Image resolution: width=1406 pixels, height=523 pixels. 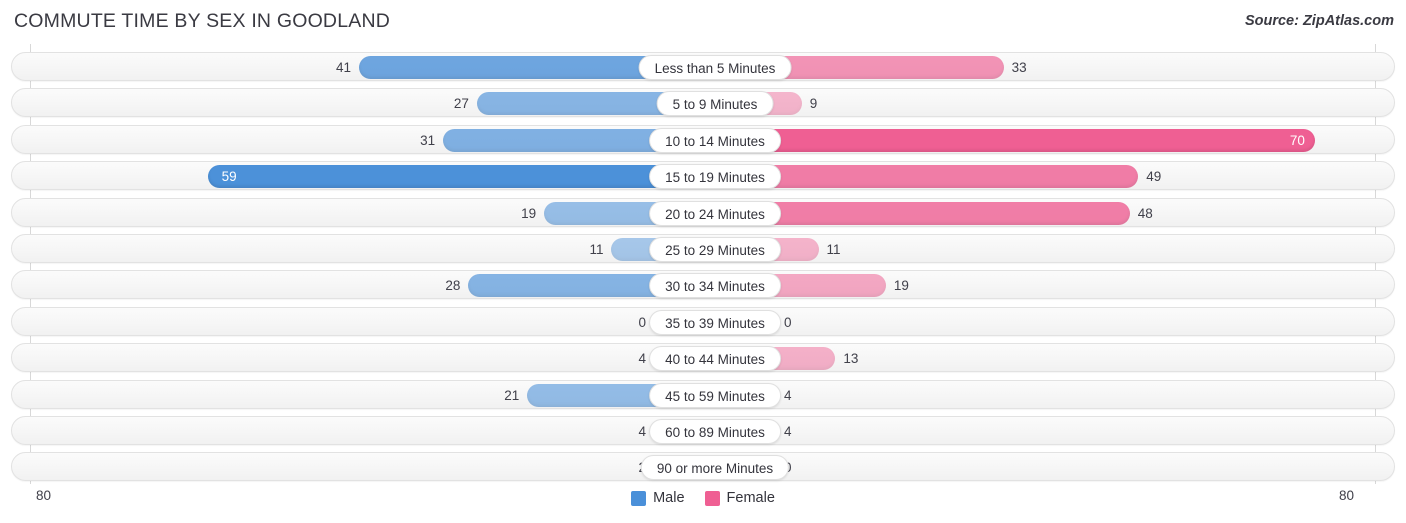 I want to click on table-row: 41 33 Less than 5 Minutes, so click(x=703, y=66).